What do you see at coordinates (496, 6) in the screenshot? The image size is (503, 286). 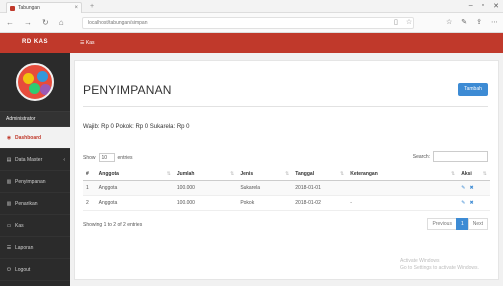 I see `close-window-button: ✕` at bounding box center [496, 6].